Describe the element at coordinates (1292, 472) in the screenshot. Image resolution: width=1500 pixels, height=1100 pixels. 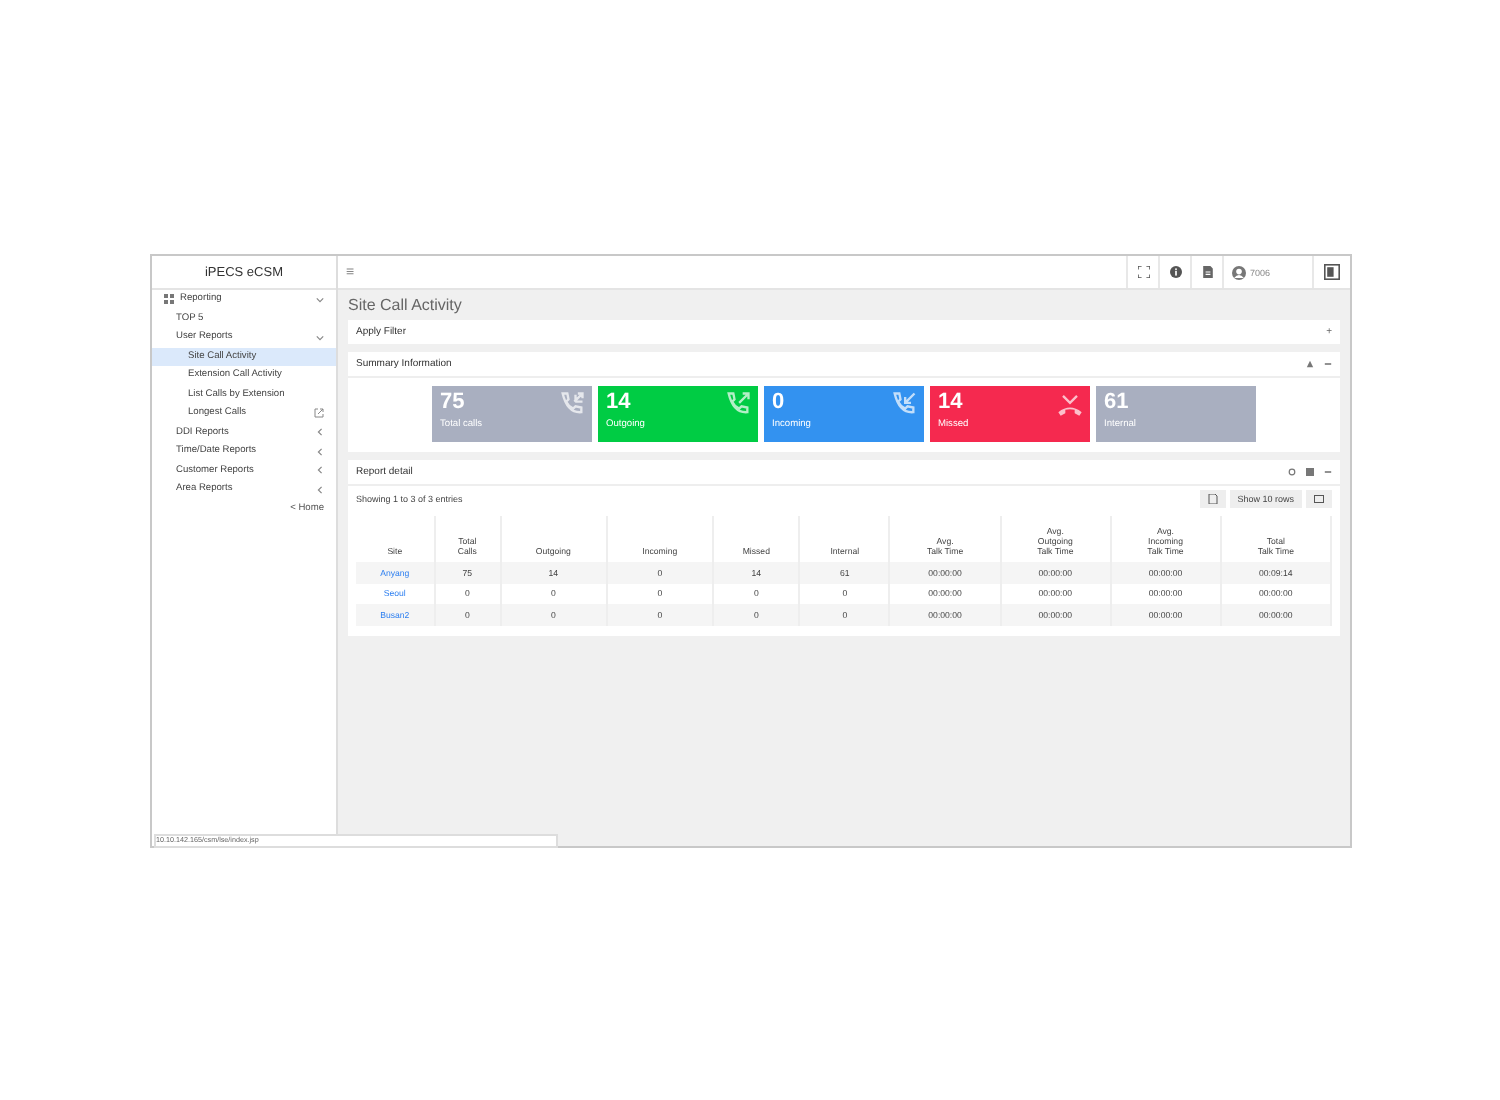
I see `settings-icon` at that location.